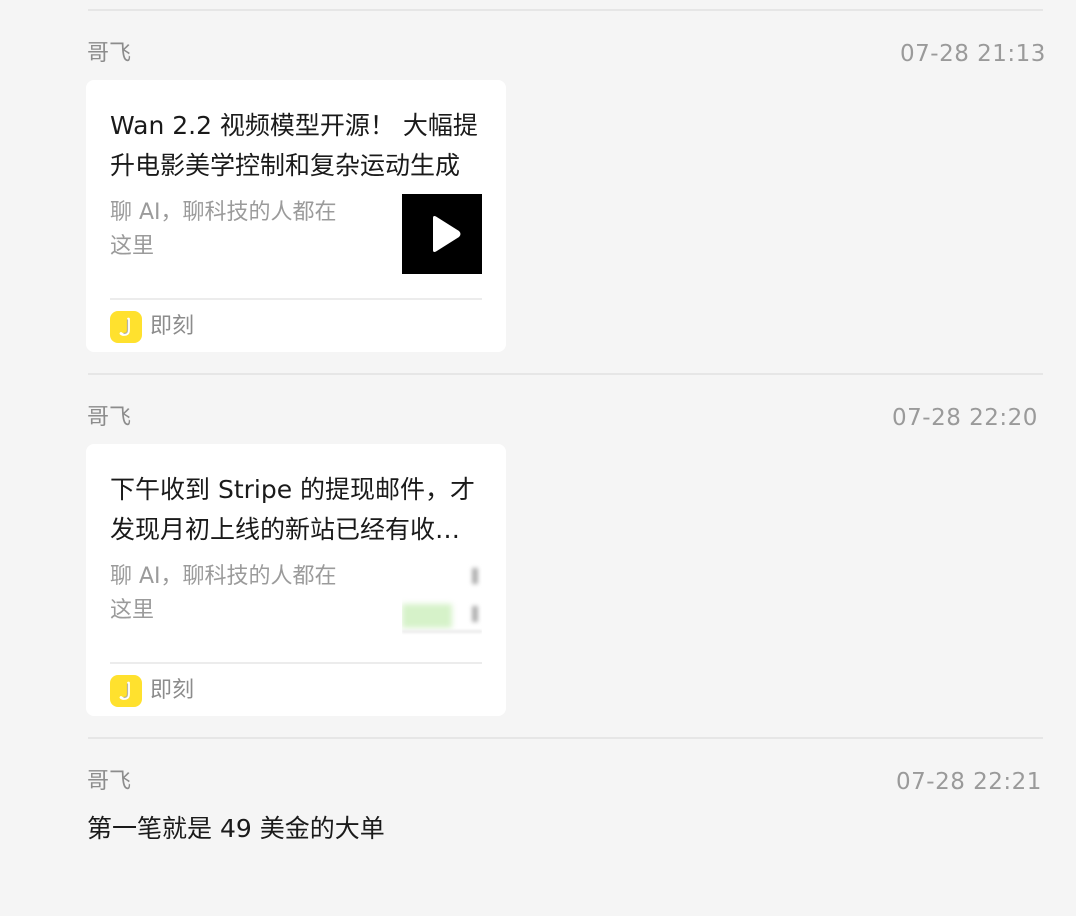 The height and width of the screenshot is (916, 1076). What do you see at coordinates (293, 509) in the screenshot?
I see `card-title: 下午收到 Stripe 的提现邮件，才发现月初上线的新站已经有收入了` at bounding box center [293, 509].